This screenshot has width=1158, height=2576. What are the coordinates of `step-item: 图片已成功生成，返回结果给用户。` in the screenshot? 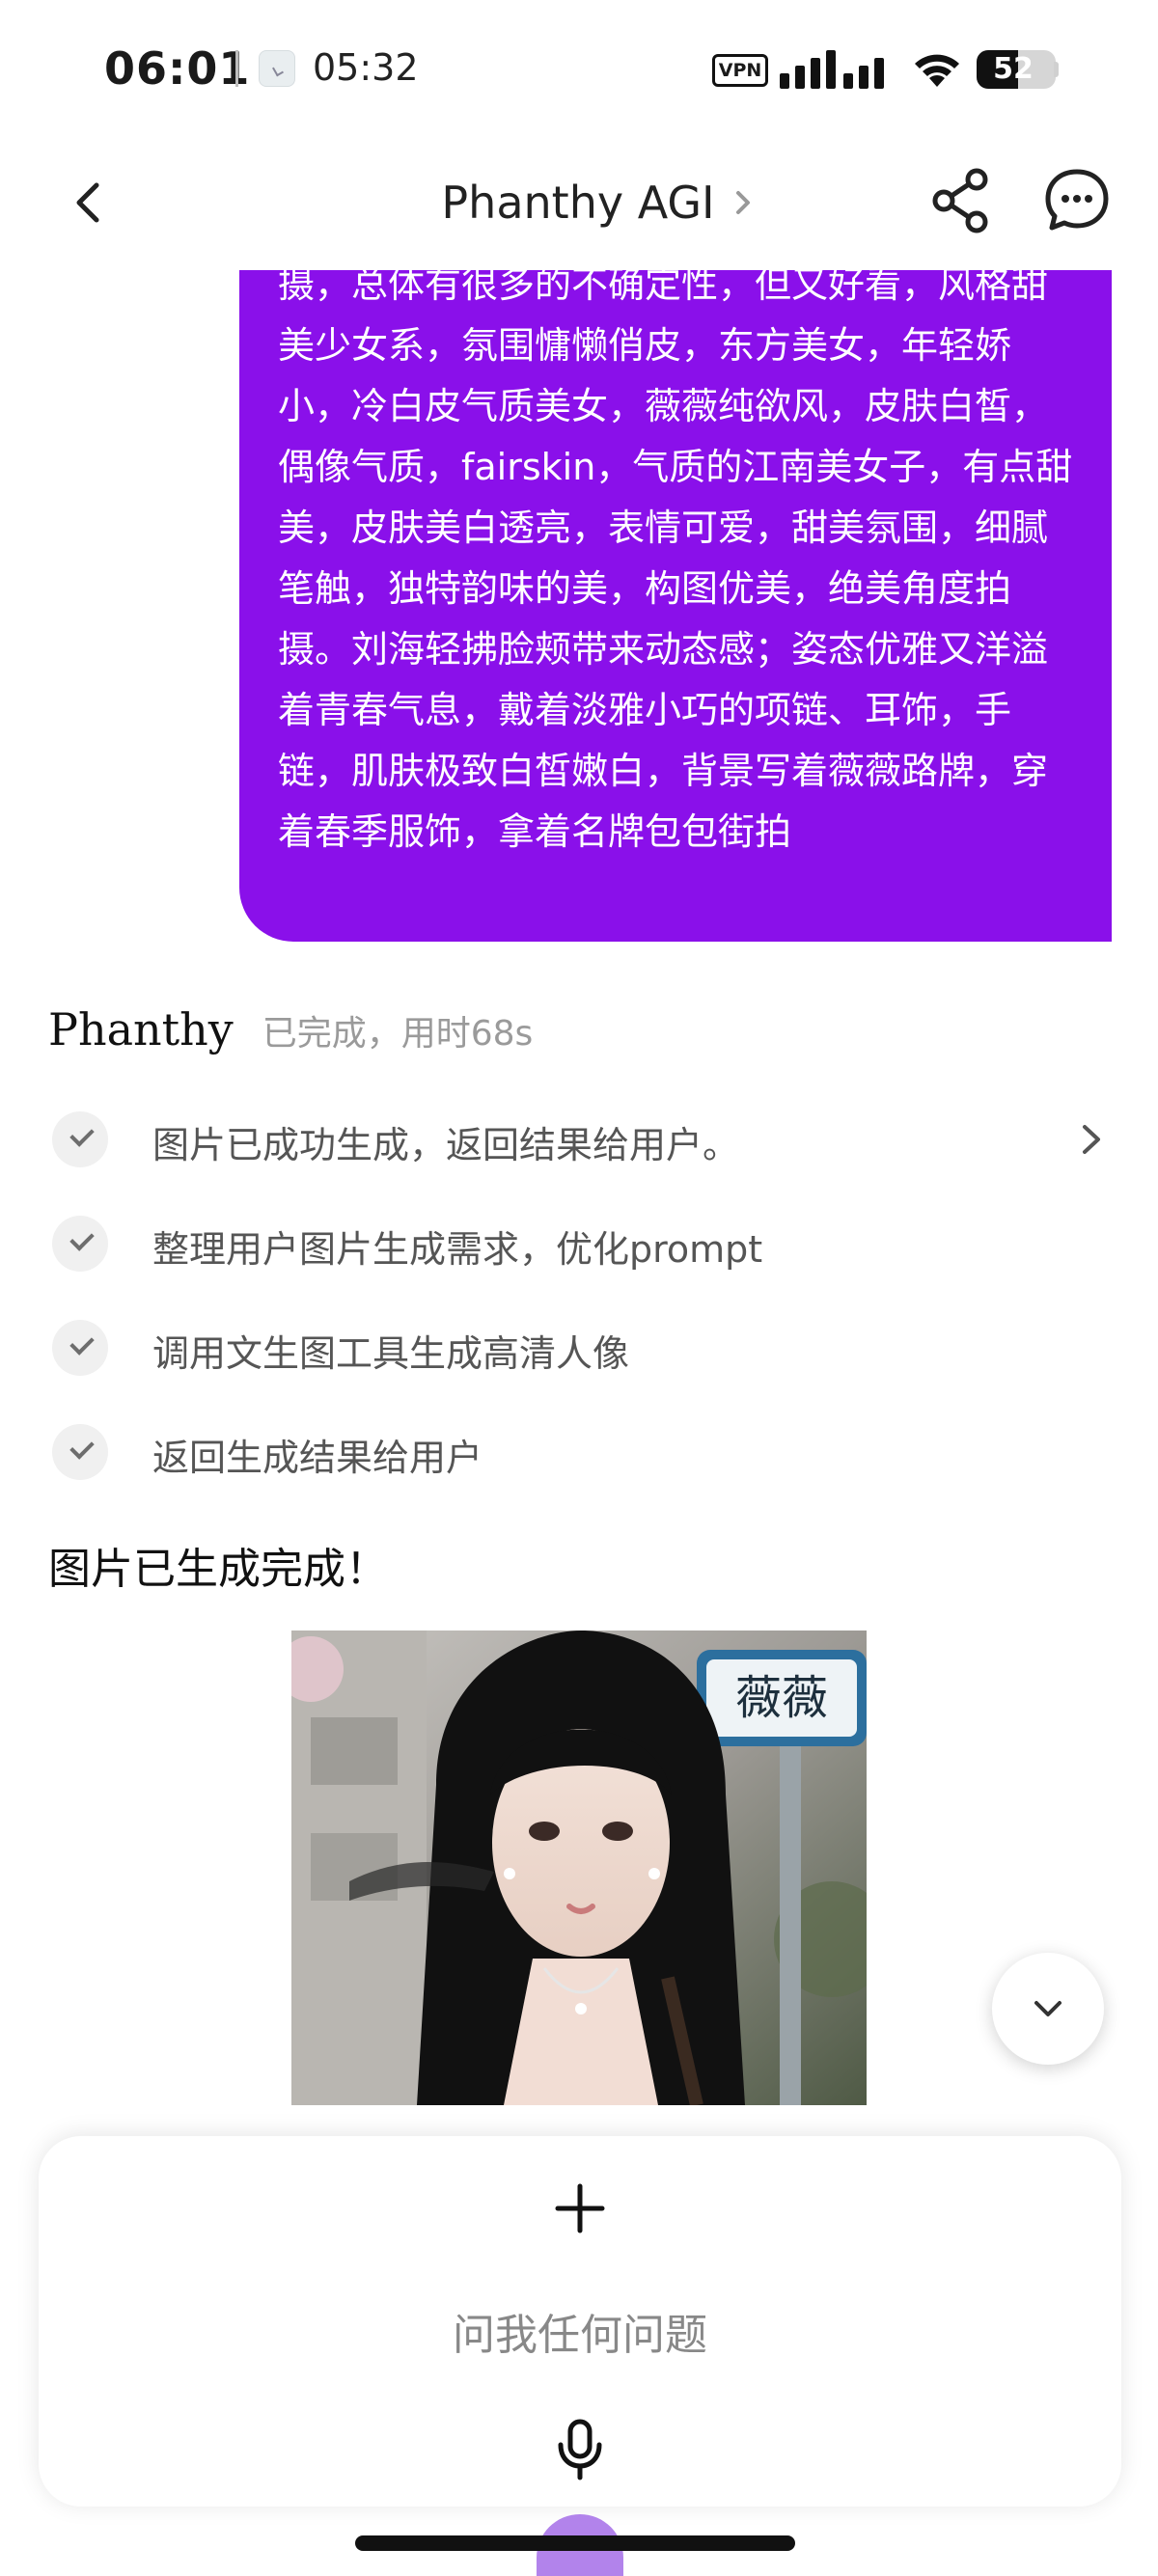 It's located at (579, 1138).